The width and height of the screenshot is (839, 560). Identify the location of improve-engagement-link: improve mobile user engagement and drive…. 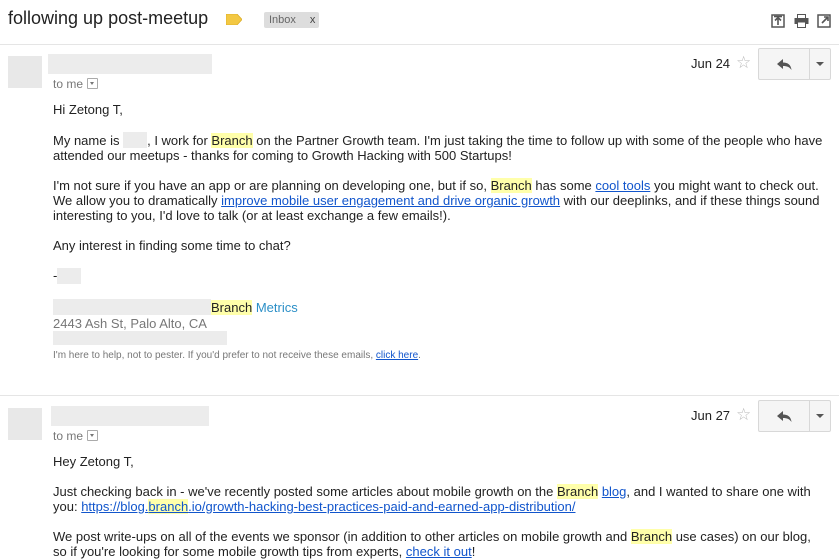
(390, 200).